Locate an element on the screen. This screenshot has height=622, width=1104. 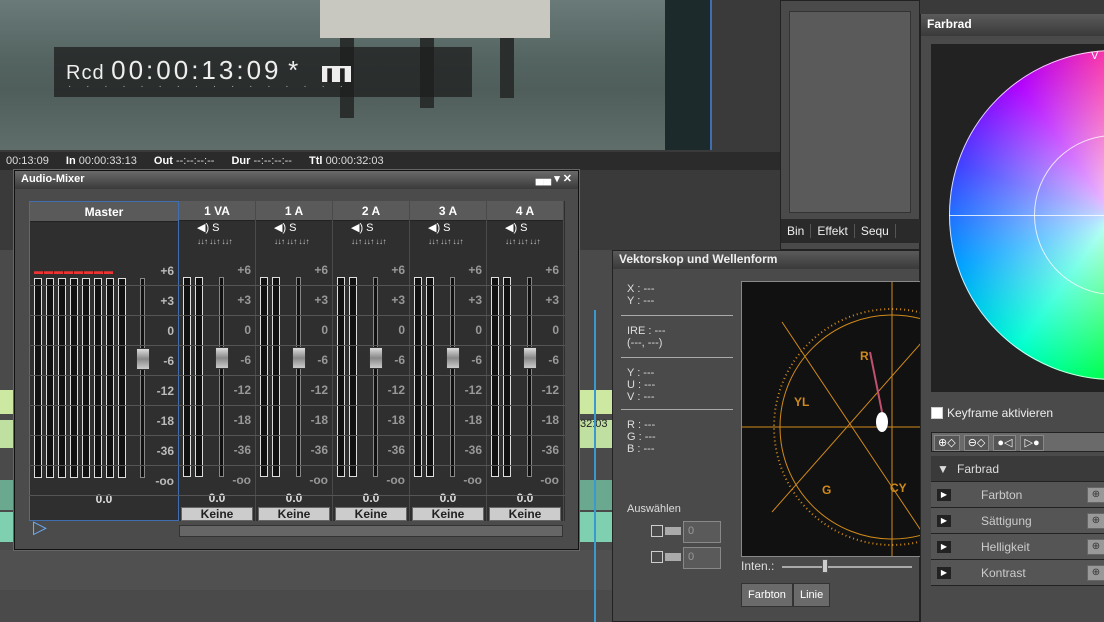
keyframe-toggle: Keyframe aktivieren is located at coordinates (992, 413).